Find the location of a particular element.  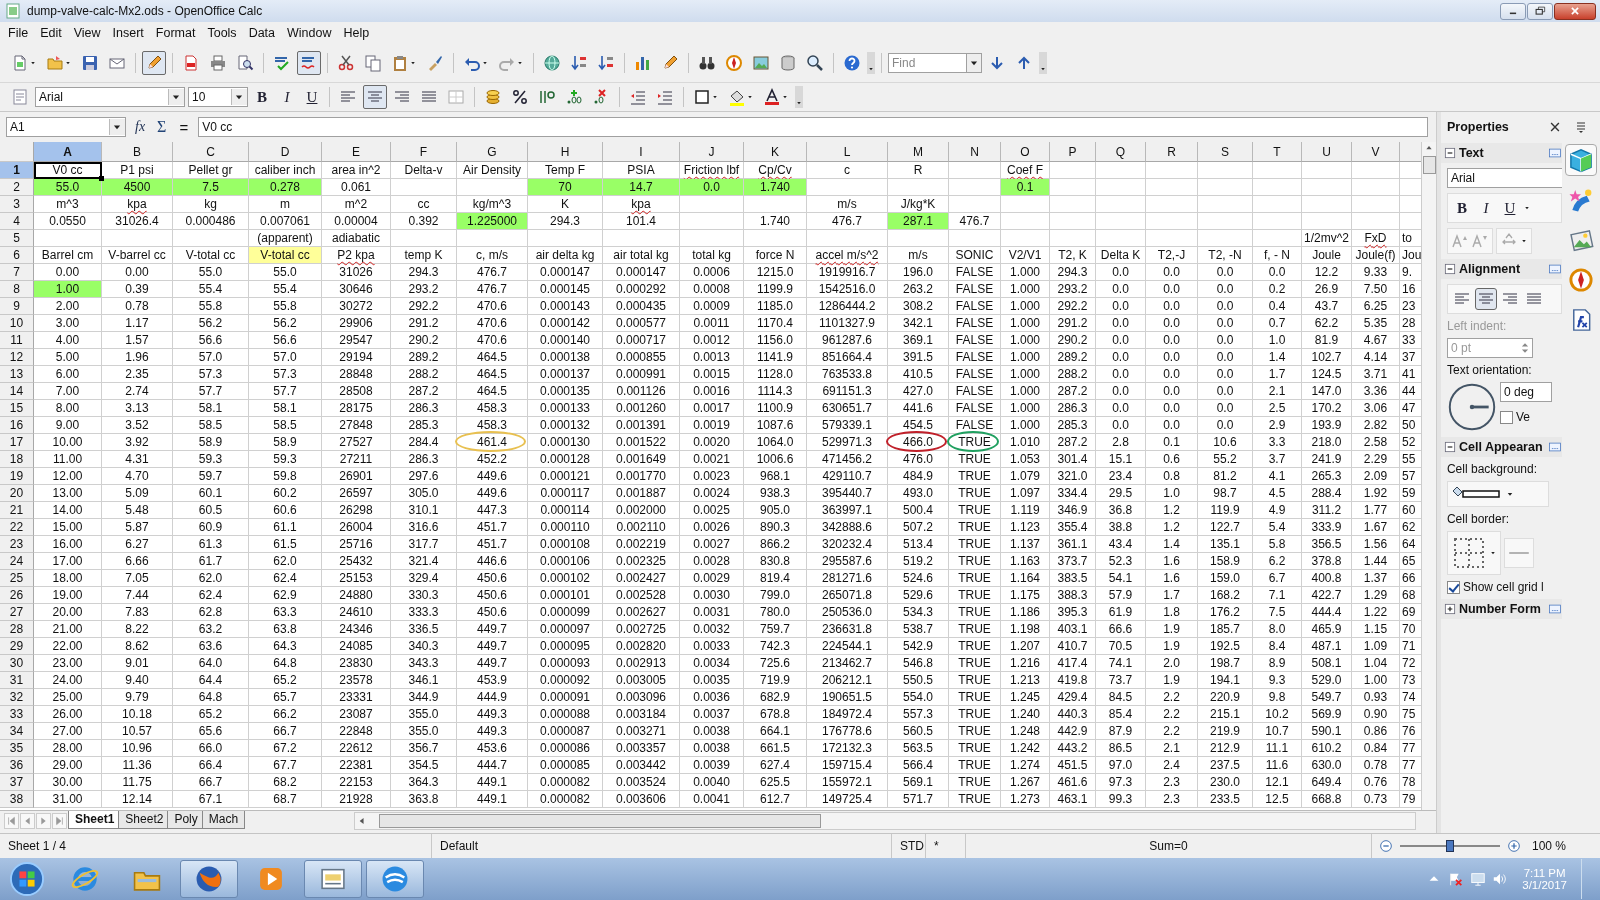

vertical-checkbox is located at coordinates (1506, 417).